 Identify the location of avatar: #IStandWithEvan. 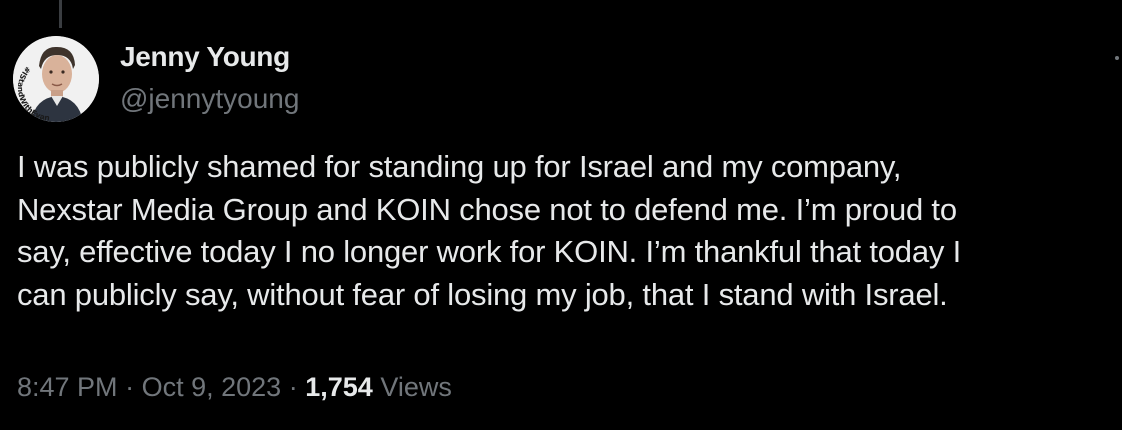
(56, 79).